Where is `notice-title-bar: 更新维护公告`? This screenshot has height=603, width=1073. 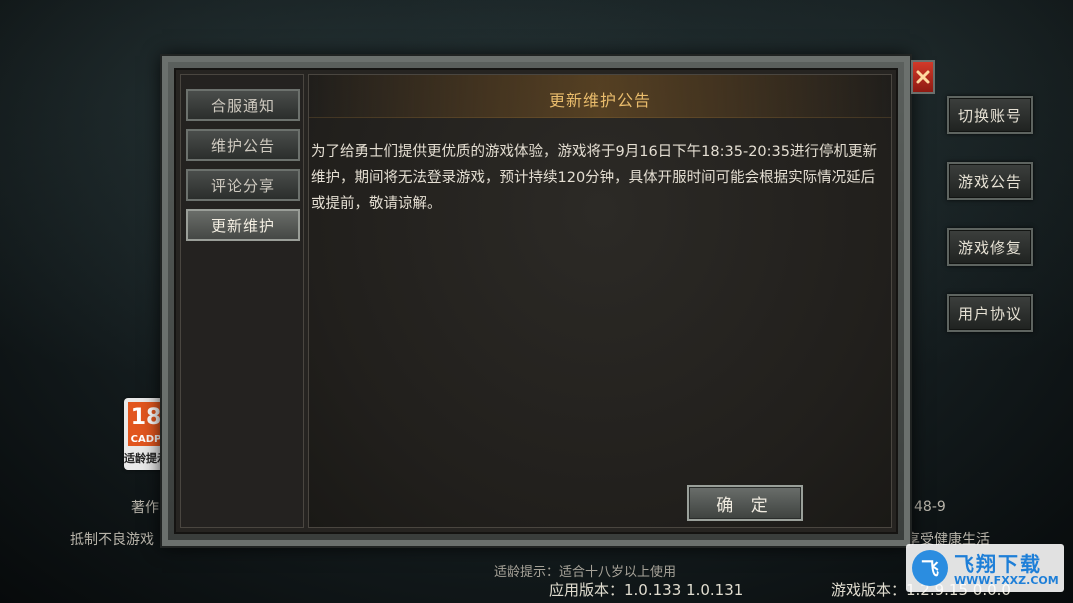
notice-title-bar: 更新维护公告 is located at coordinates (600, 96).